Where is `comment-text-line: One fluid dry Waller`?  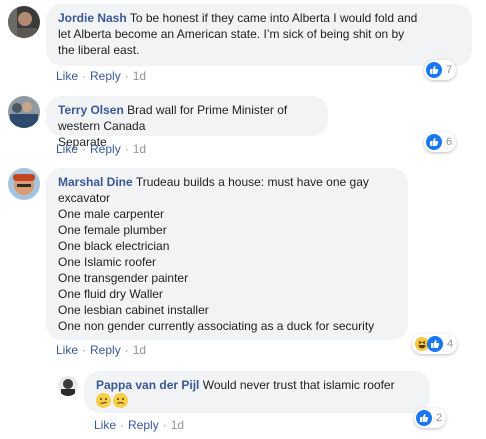 comment-text-line: One fluid dry Waller is located at coordinates (110, 294).